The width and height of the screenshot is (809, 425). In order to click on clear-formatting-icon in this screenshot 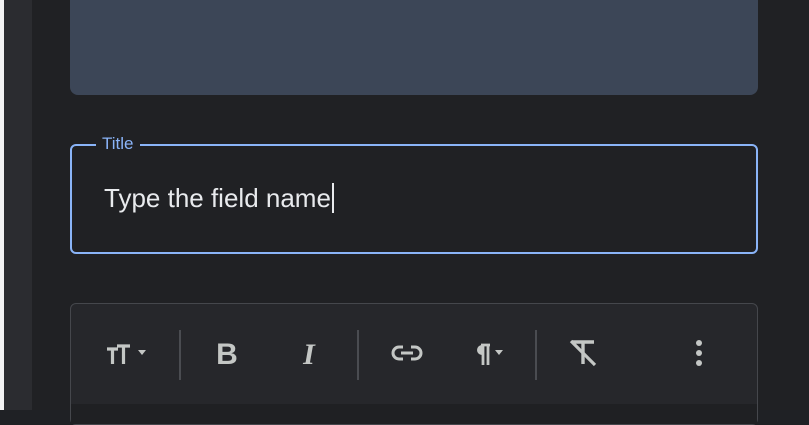, I will do `click(583, 355)`.